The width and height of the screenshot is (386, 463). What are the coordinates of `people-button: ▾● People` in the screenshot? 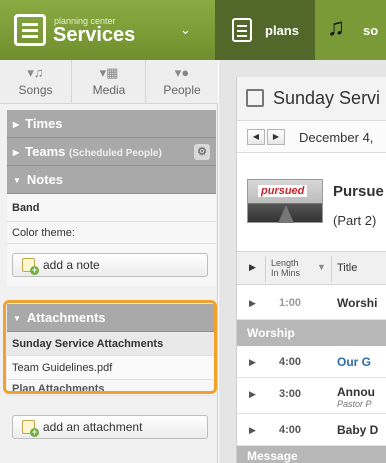 It's located at (182, 82).